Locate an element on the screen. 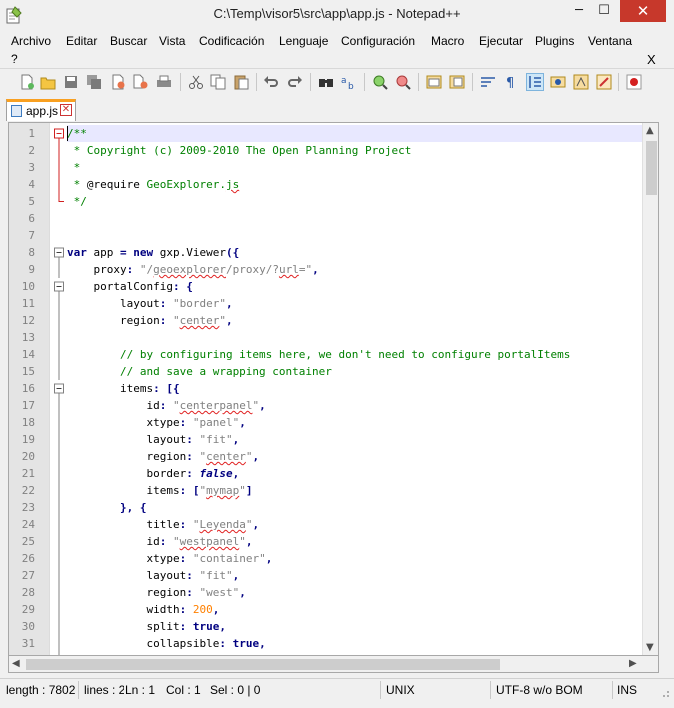 The width and height of the screenshot is (674, 708). code-line: border: false, is located at coordinates (357, 473).